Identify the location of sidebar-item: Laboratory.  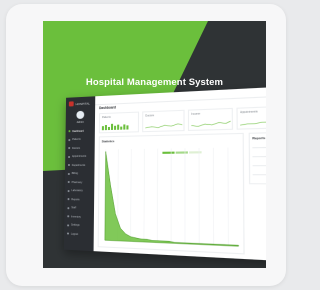
(79, 191).